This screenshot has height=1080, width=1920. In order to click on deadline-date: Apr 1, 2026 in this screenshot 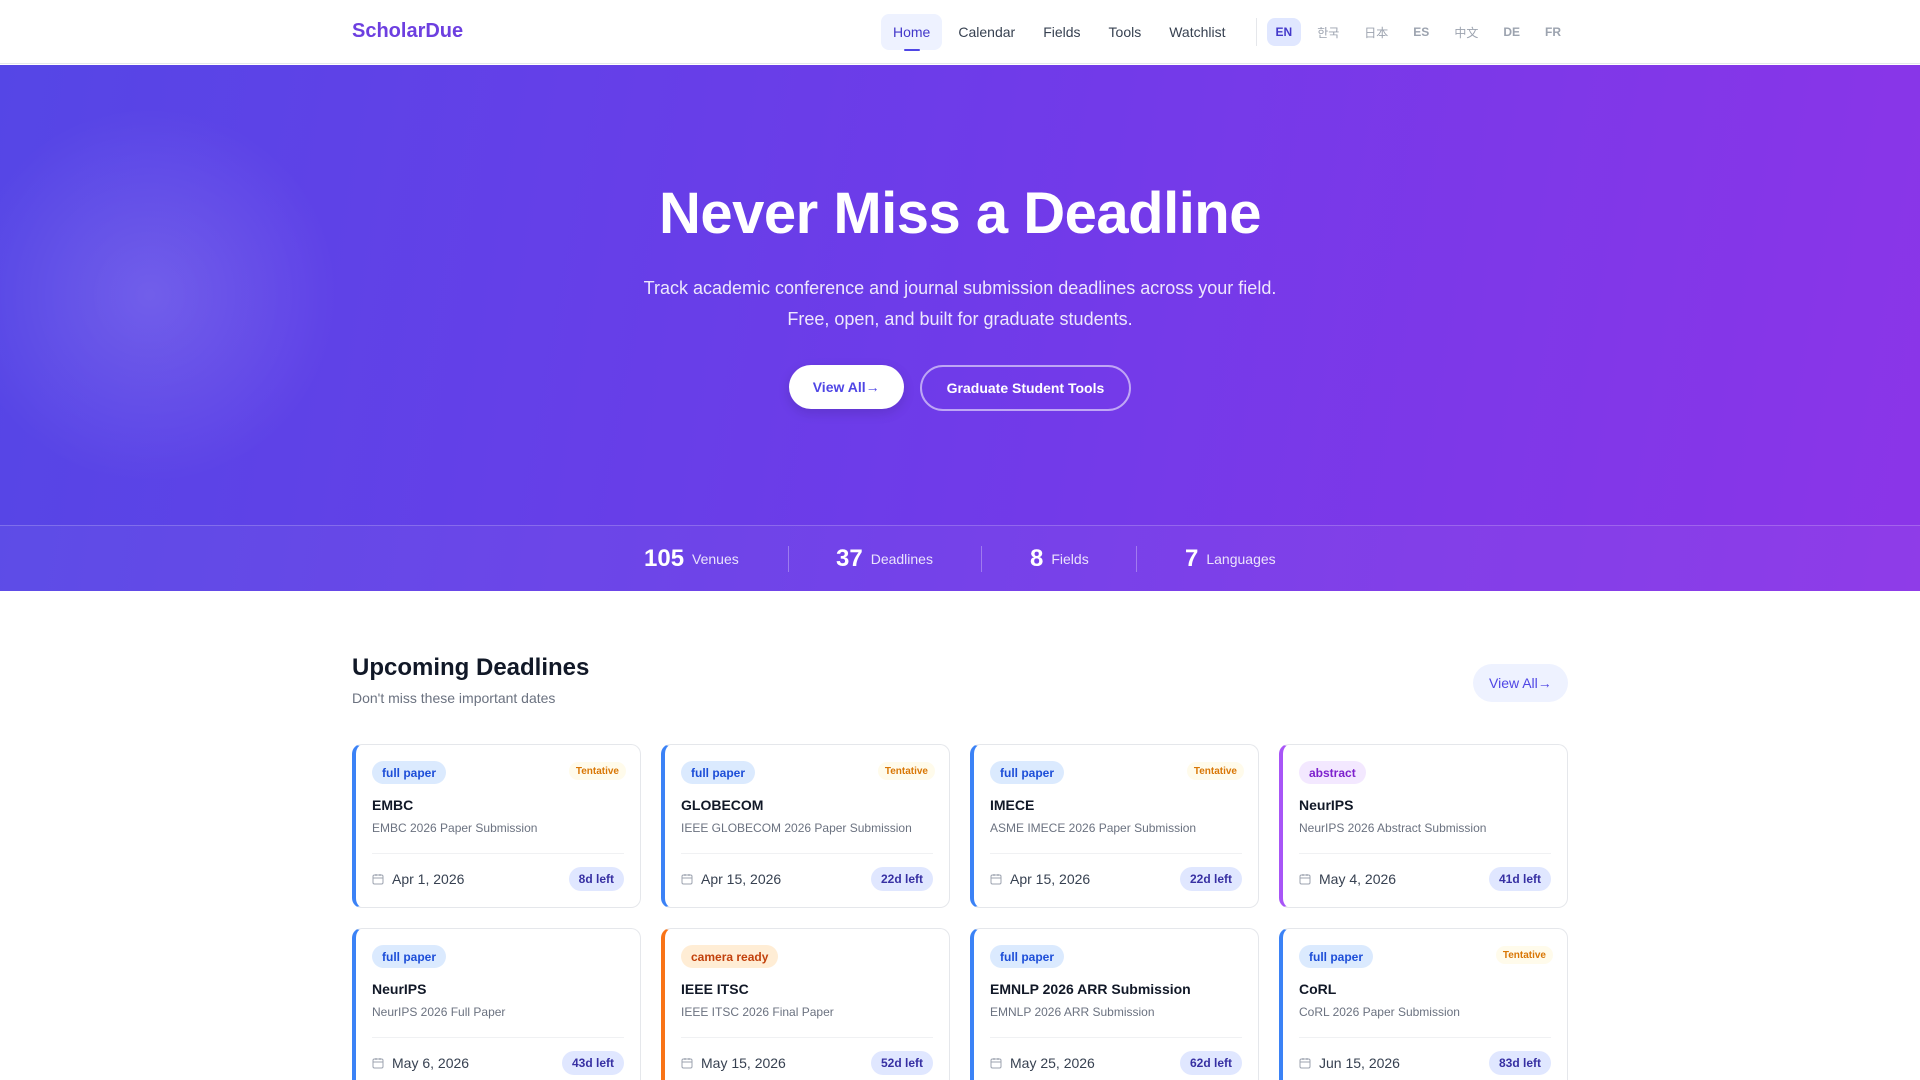, I will do `click(418, 879)`.